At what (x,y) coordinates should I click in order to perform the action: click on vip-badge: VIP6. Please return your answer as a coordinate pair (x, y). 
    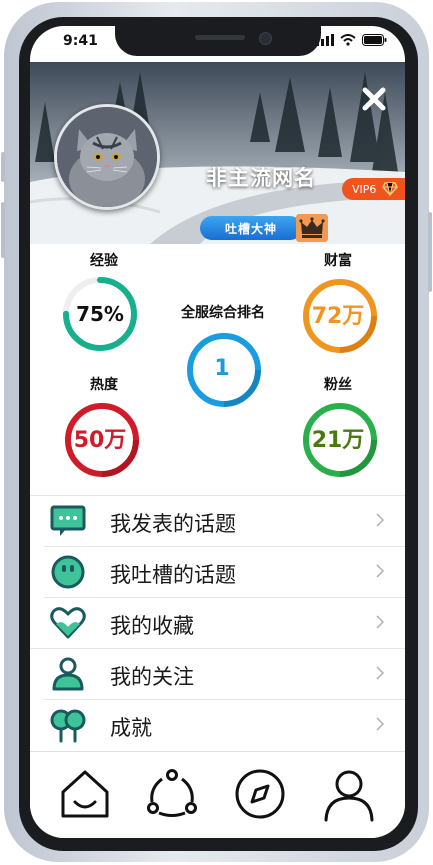
    Looking at the image, I should click on (373, 189).